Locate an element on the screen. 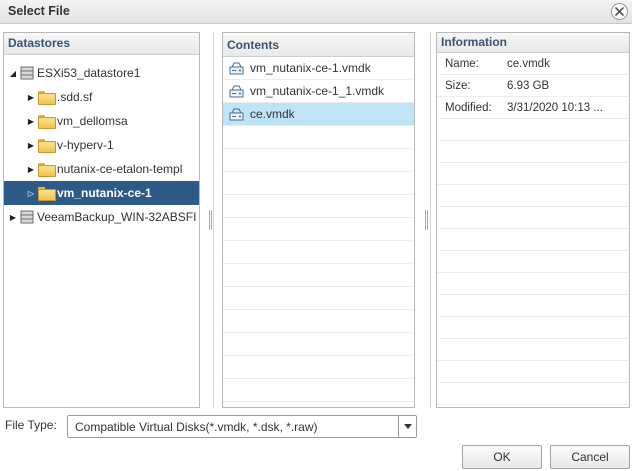 This screenshot has height=471, width=632. info-key: Size: is located at coordinates (458, 85).